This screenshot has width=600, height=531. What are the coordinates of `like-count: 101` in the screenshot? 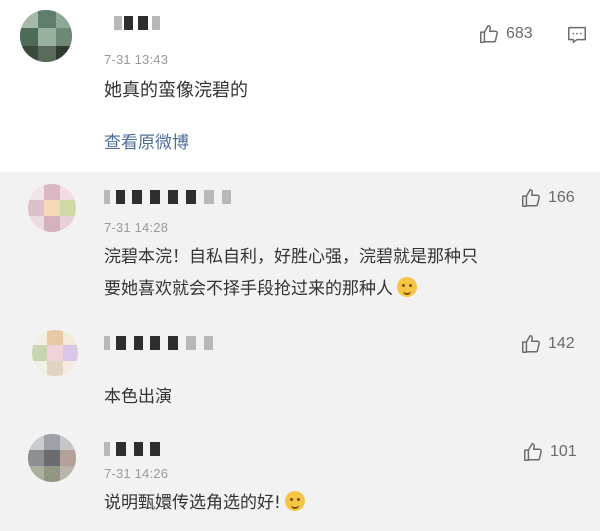 It's located at (563, 451).